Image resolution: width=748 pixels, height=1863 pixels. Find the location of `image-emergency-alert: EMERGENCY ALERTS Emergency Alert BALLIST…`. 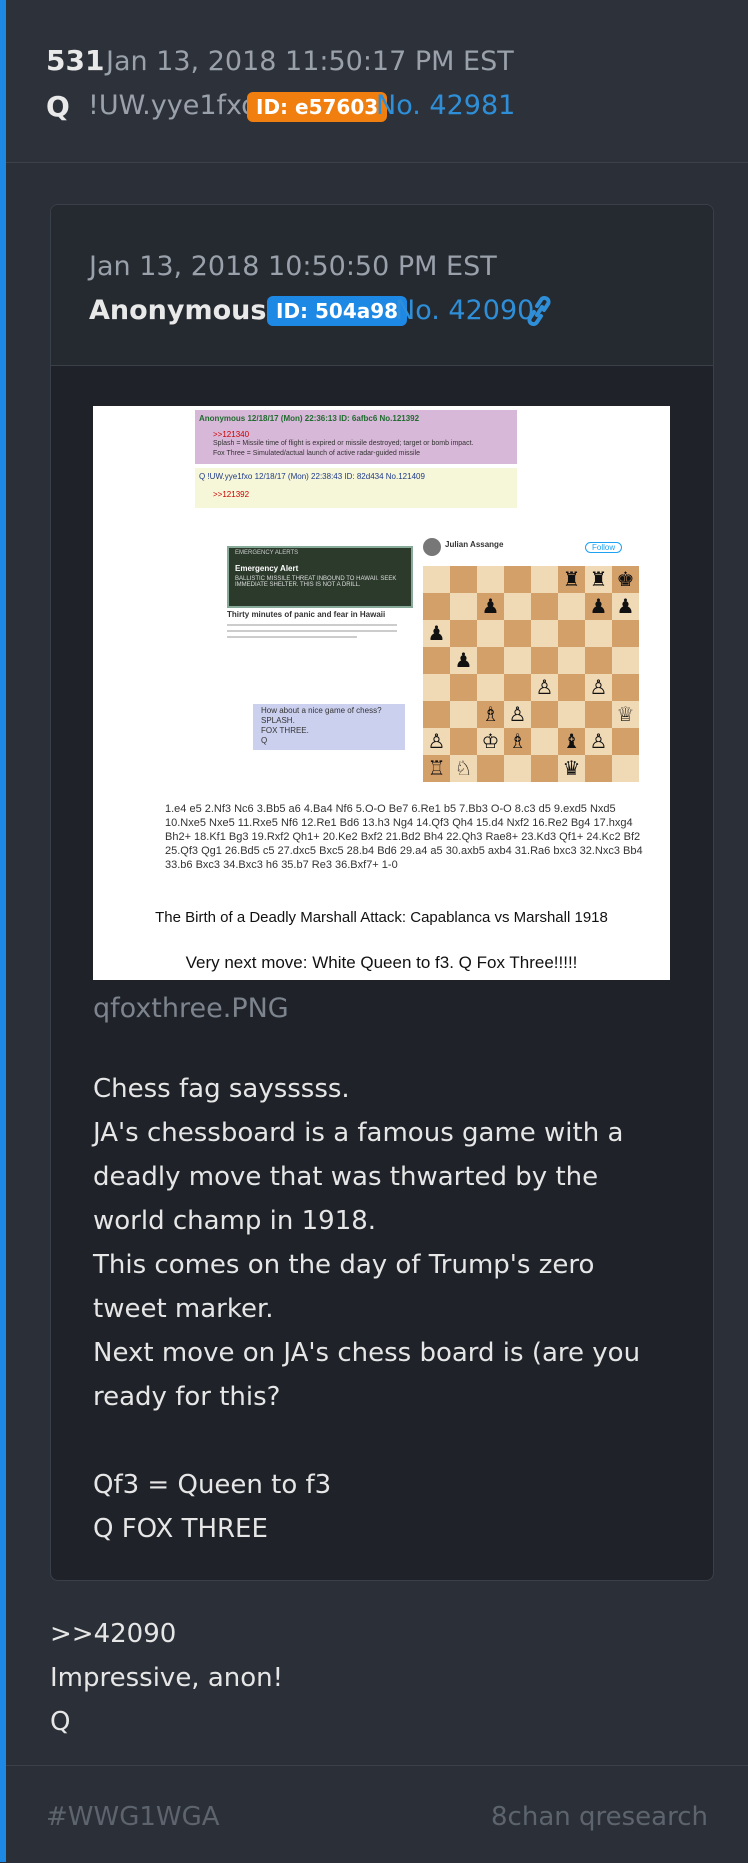

image-emergency-alert: EMERGENCY ALERTS Emergency Alert BALLIST… is located at coordinates (320, 577).